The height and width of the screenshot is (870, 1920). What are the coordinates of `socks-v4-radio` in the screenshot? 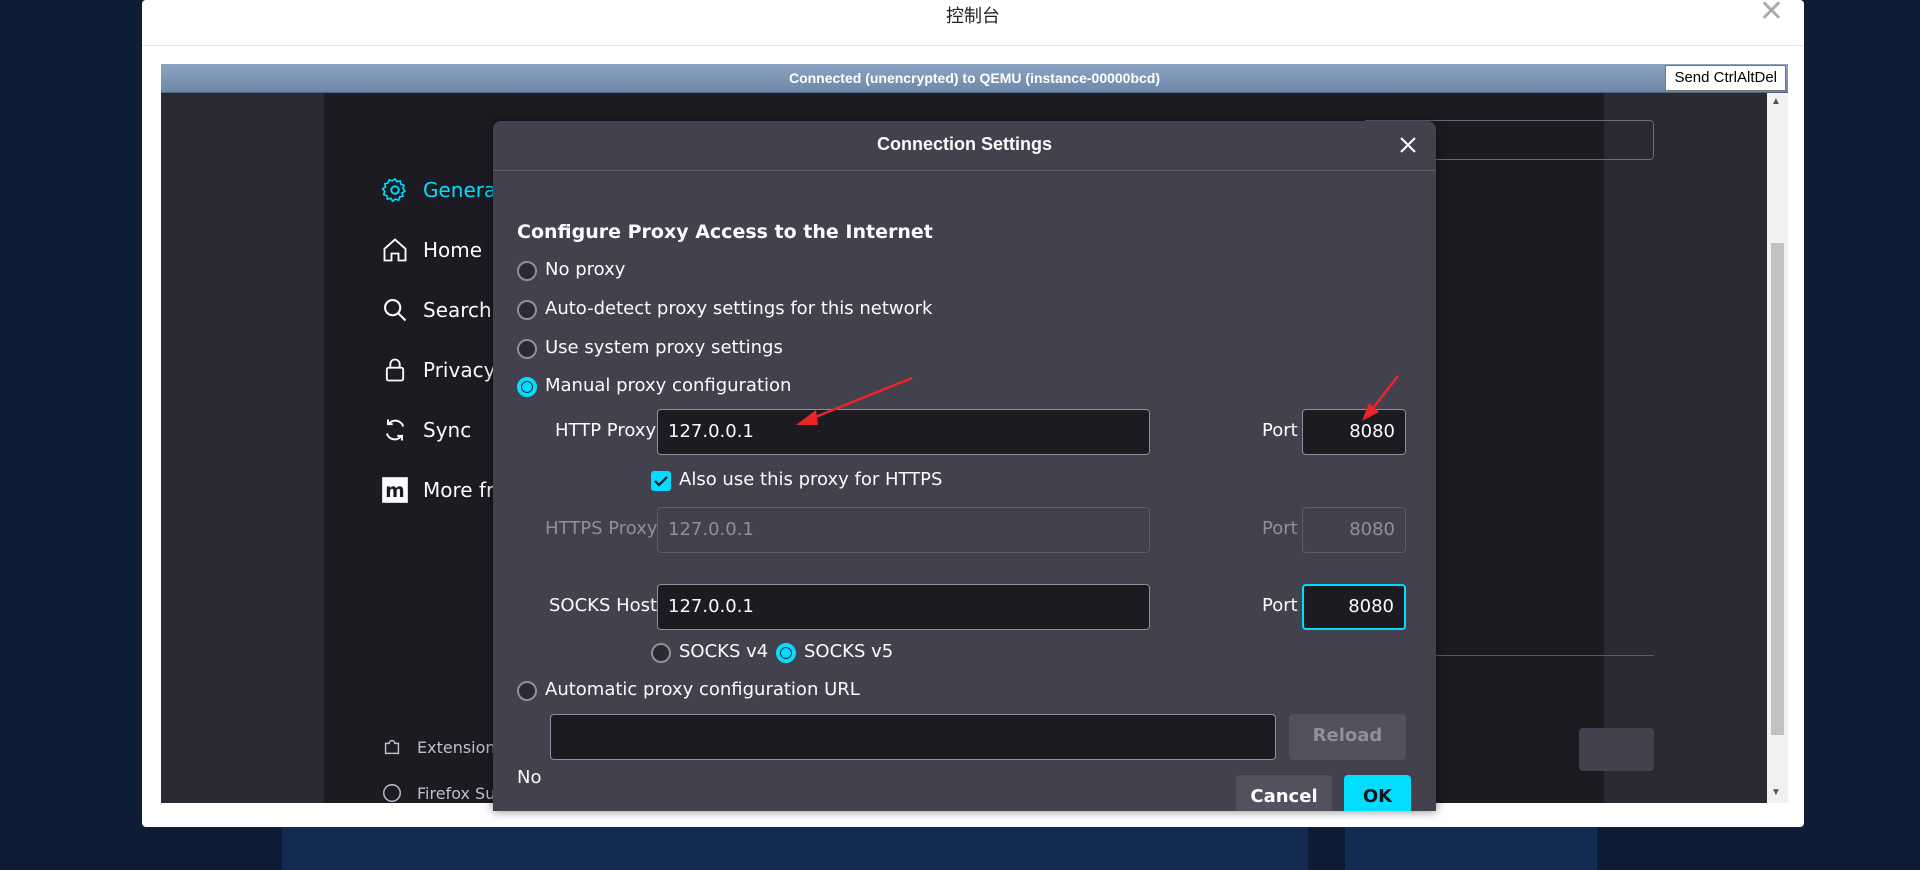 It's located at (661, 653).